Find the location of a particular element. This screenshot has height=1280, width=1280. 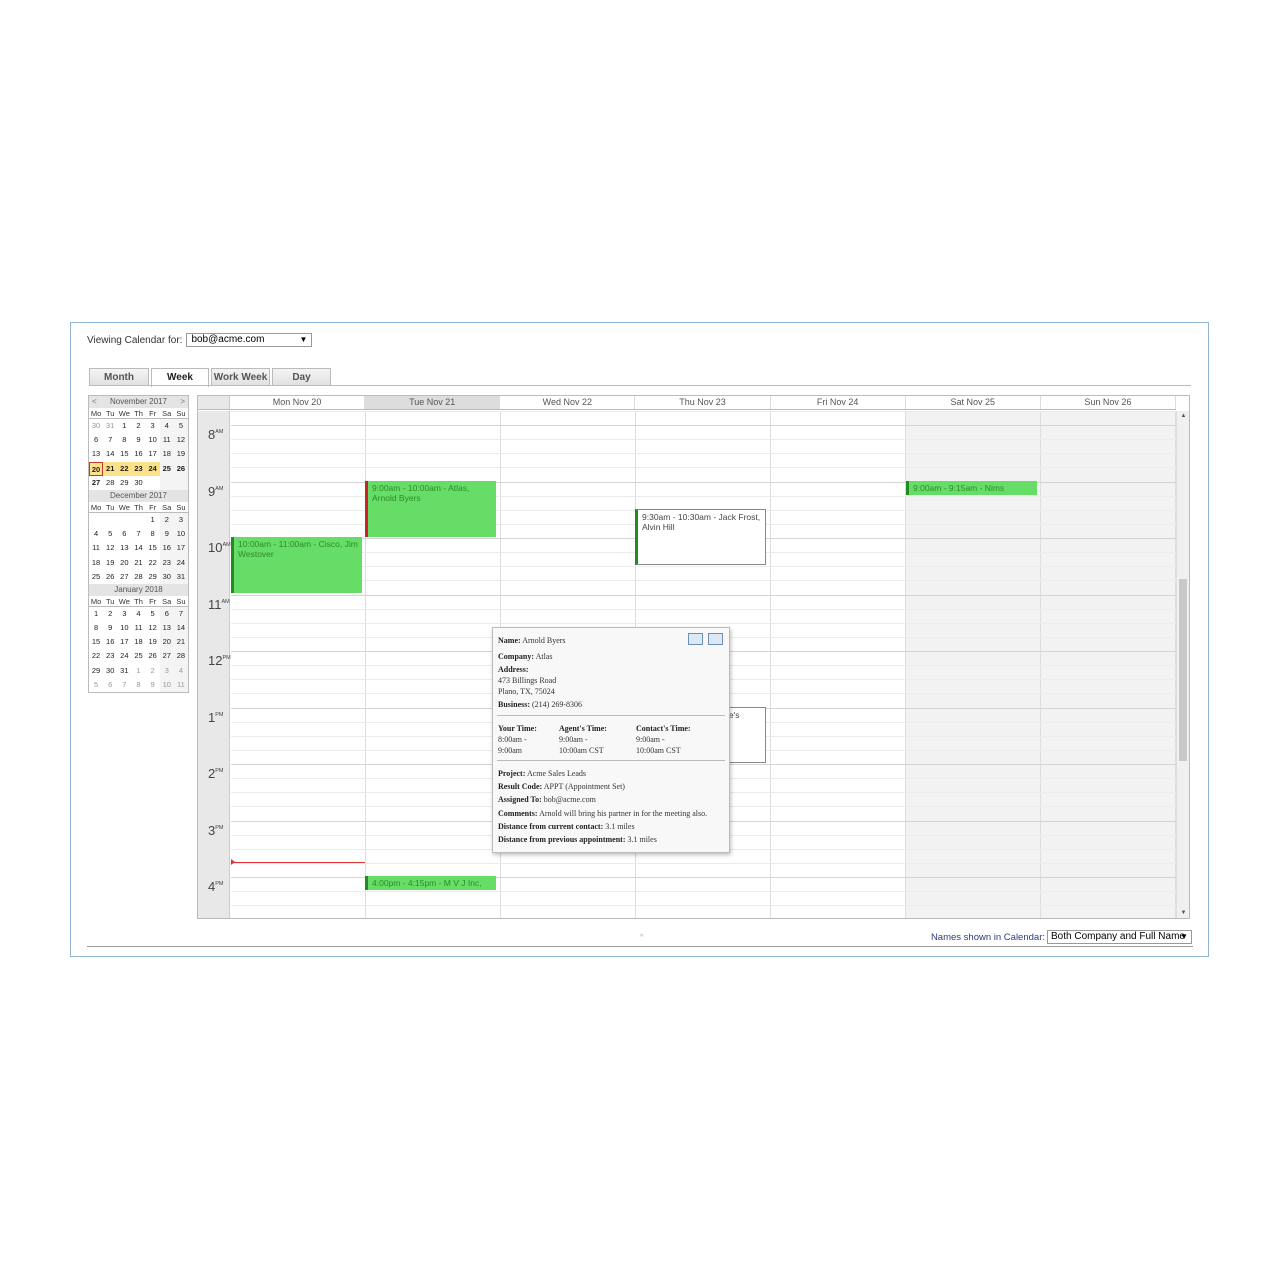

day-header: Tue Nov 21 is located at coordinates (433, 402).